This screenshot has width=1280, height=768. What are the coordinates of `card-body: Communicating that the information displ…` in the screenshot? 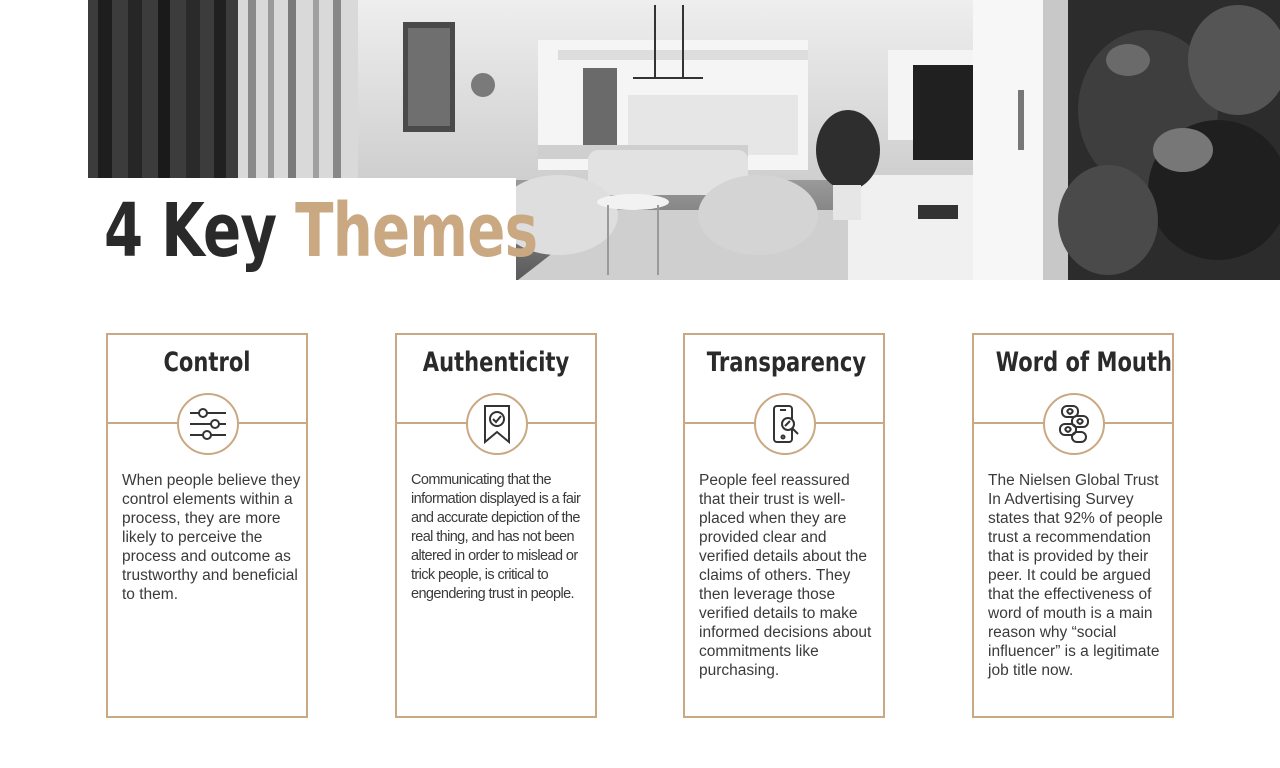 It's located at (496, 537).